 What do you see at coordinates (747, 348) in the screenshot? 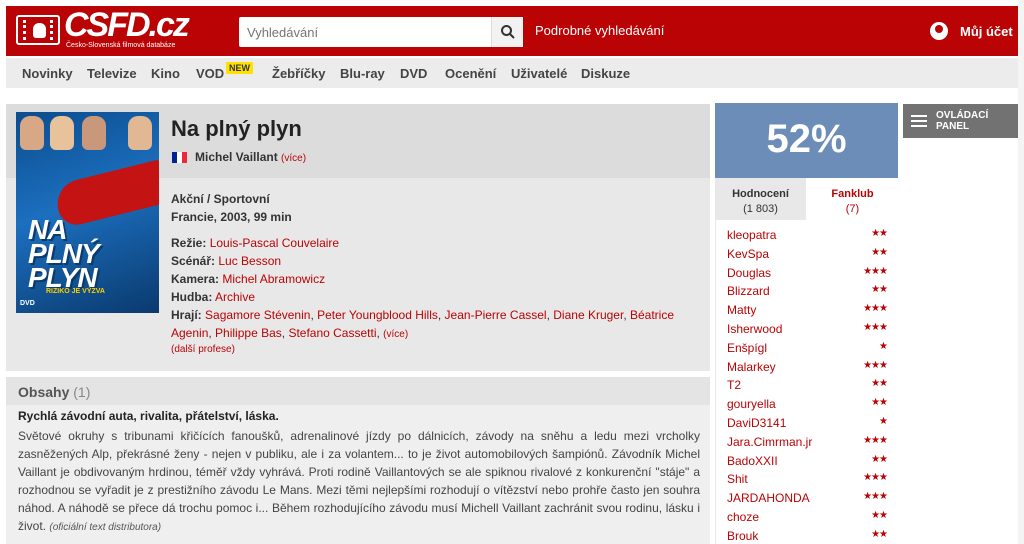
I see `rating-user-link: Enšpígl` at bounding box center [747, 348].